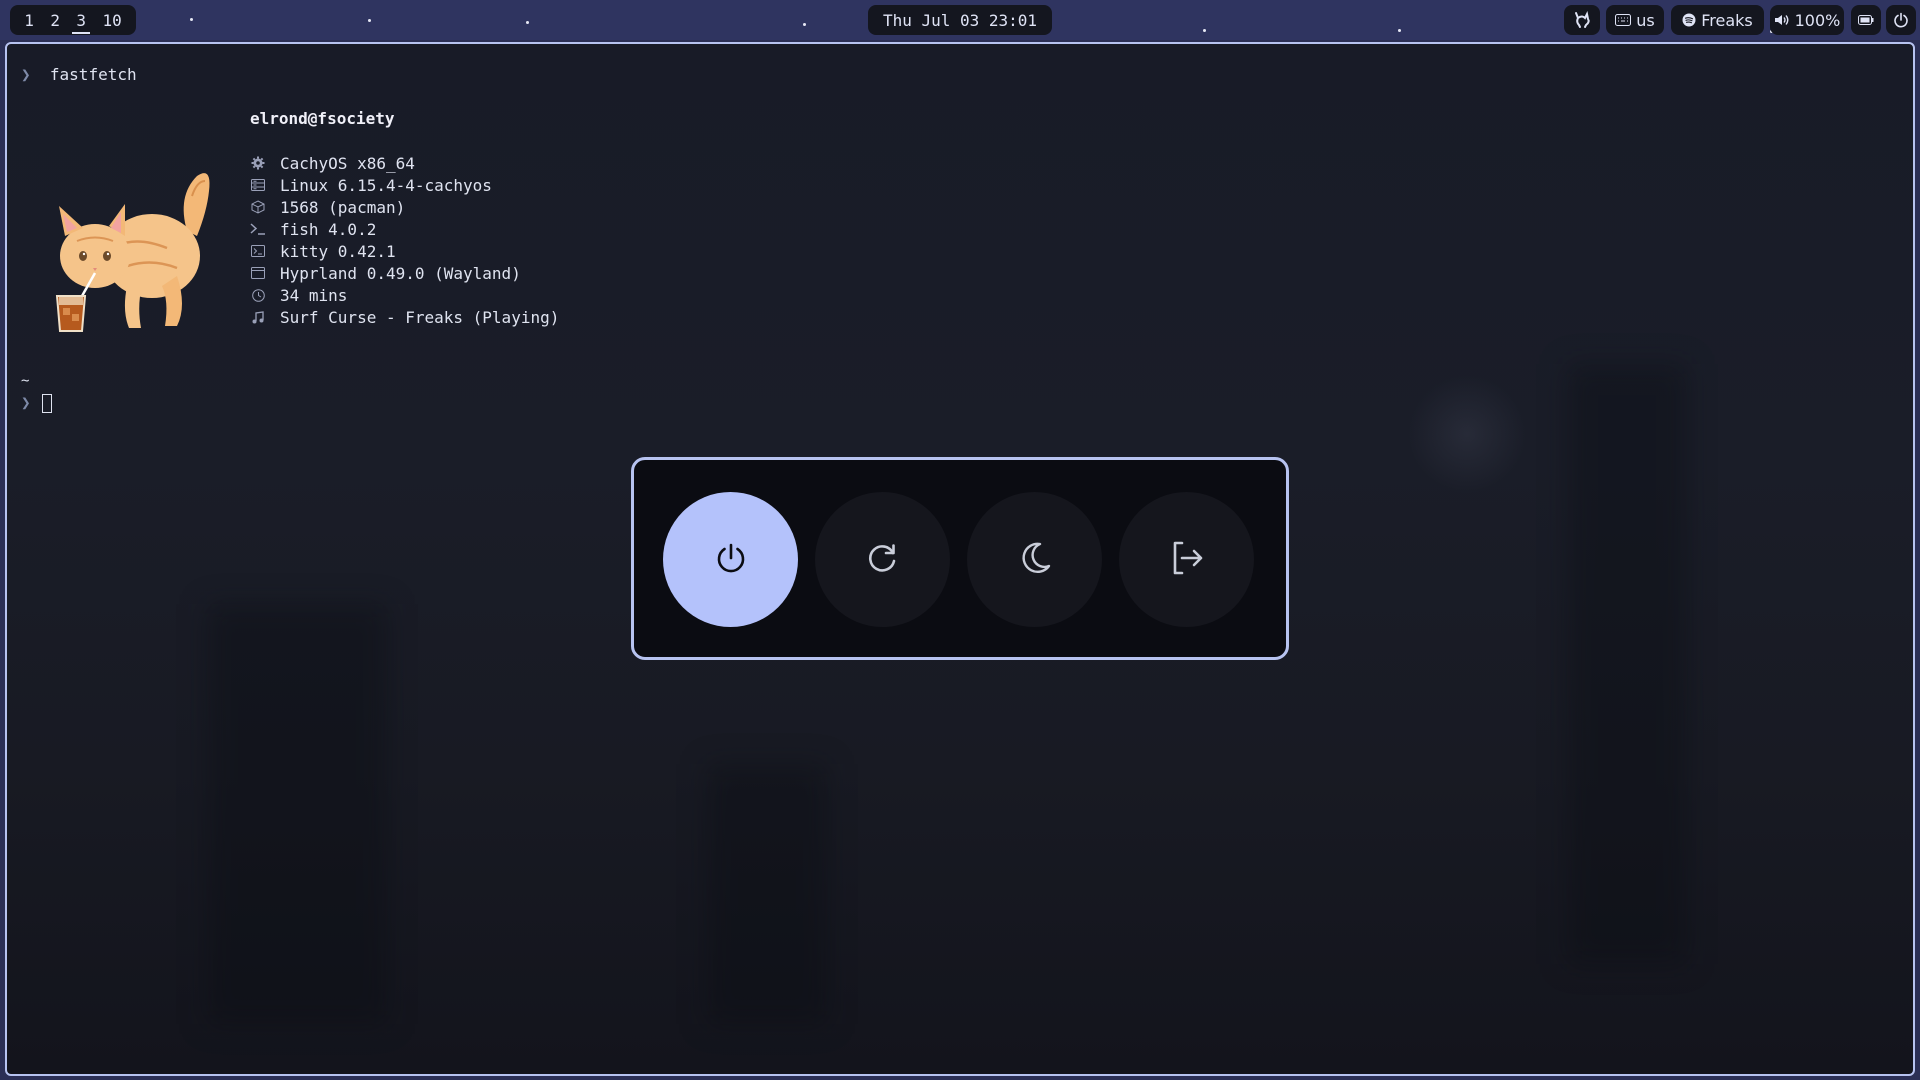  I want to click on info-kernel: Linux 6.15.4-4-cachyos, so click(386, 185).